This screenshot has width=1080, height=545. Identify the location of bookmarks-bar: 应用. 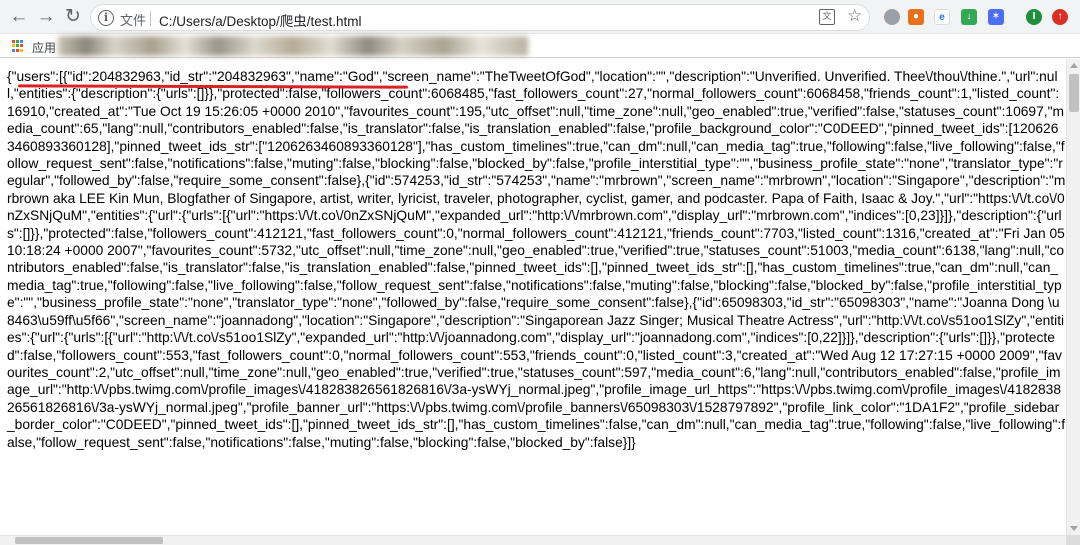
(540, 46).